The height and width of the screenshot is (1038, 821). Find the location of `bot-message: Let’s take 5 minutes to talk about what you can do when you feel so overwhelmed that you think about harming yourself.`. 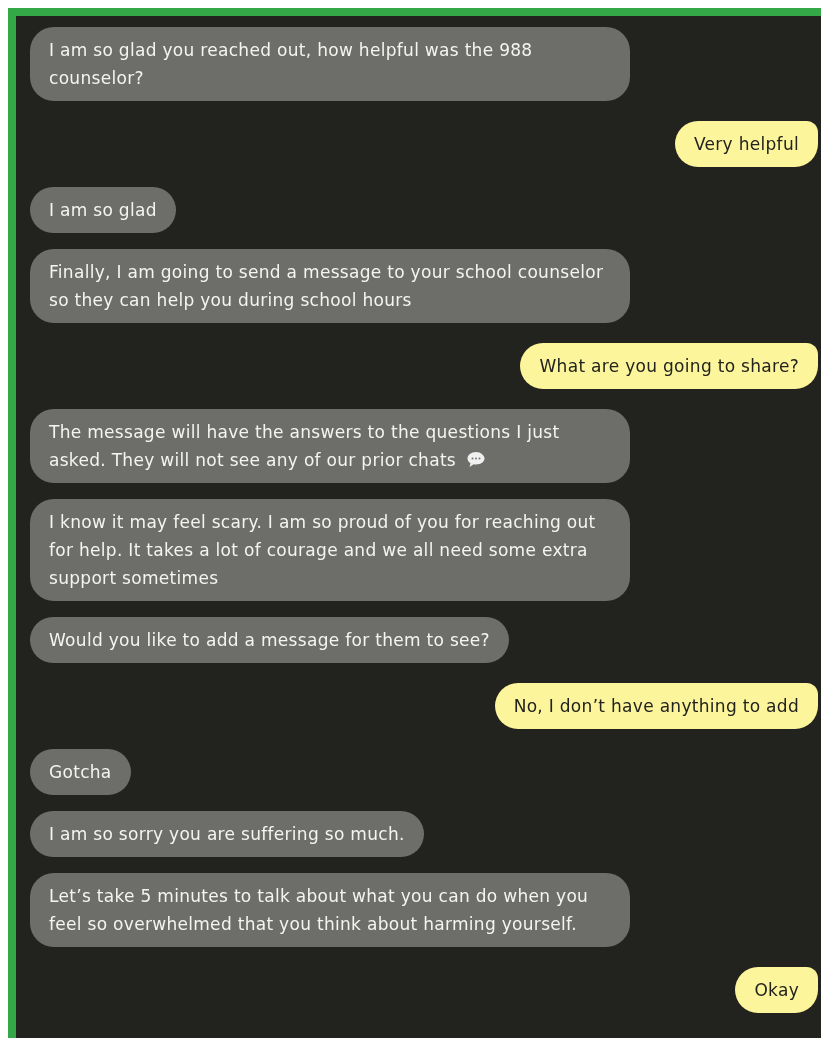

bot-message: Let’s take 5 minutes to talk about what you can do when you feel so overwhelmed that you think about harming yourself. is located at coordinates (330, 910).